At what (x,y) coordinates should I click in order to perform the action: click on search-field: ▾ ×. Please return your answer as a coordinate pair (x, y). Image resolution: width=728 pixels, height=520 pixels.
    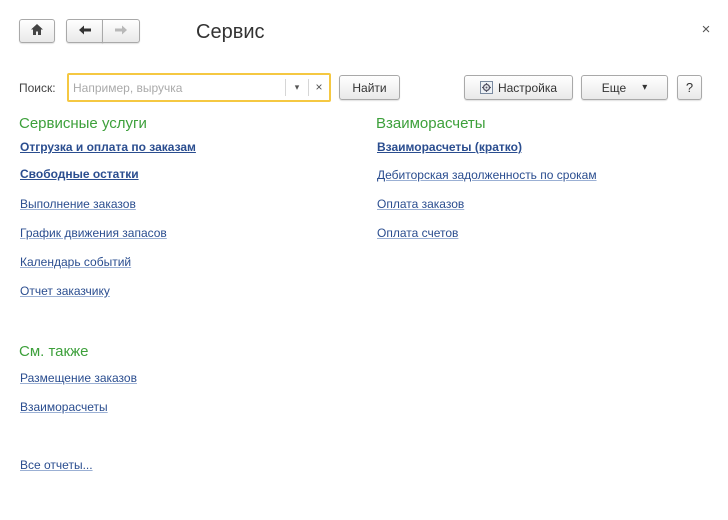
    Looking at the image, I should click on (199, 87).